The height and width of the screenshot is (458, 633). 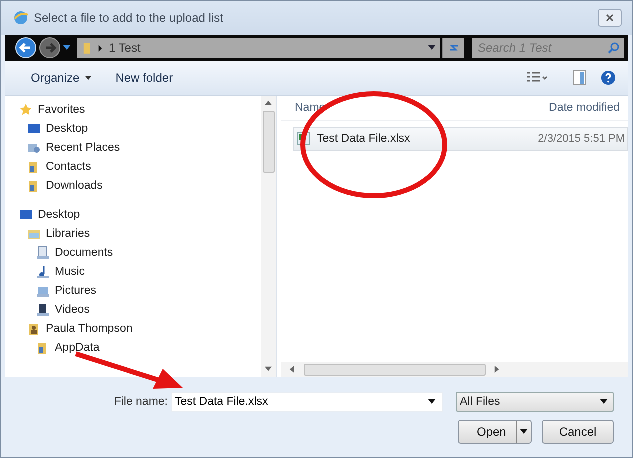 I want to click on nav-item: AppData, so click(x=77, y=348).